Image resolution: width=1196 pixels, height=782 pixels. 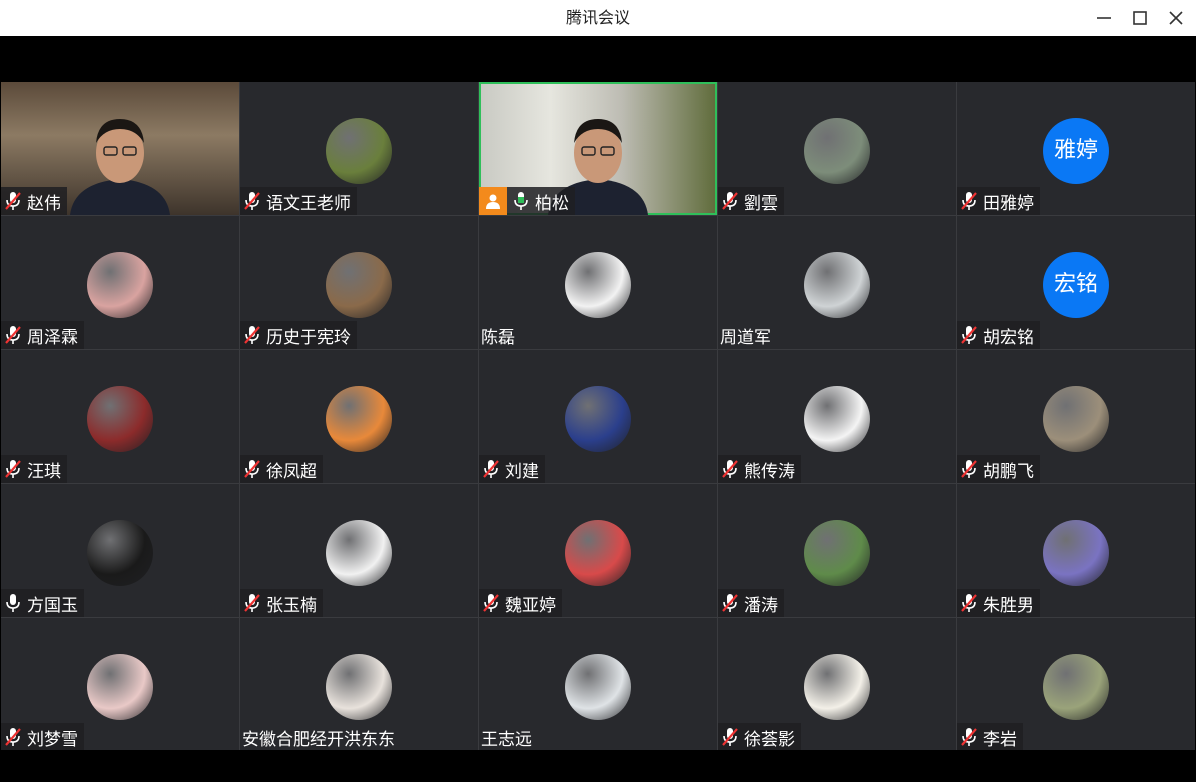 I want to click on window-titlebar: 腾讯会议, so click(x=598, y=18).